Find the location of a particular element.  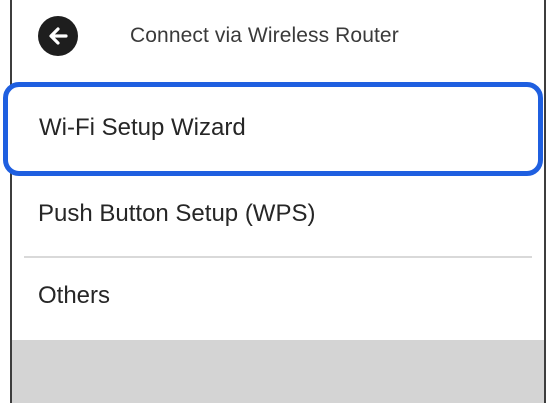

page-title: Connect via Wireless Router is located at coordinates (264, 35).